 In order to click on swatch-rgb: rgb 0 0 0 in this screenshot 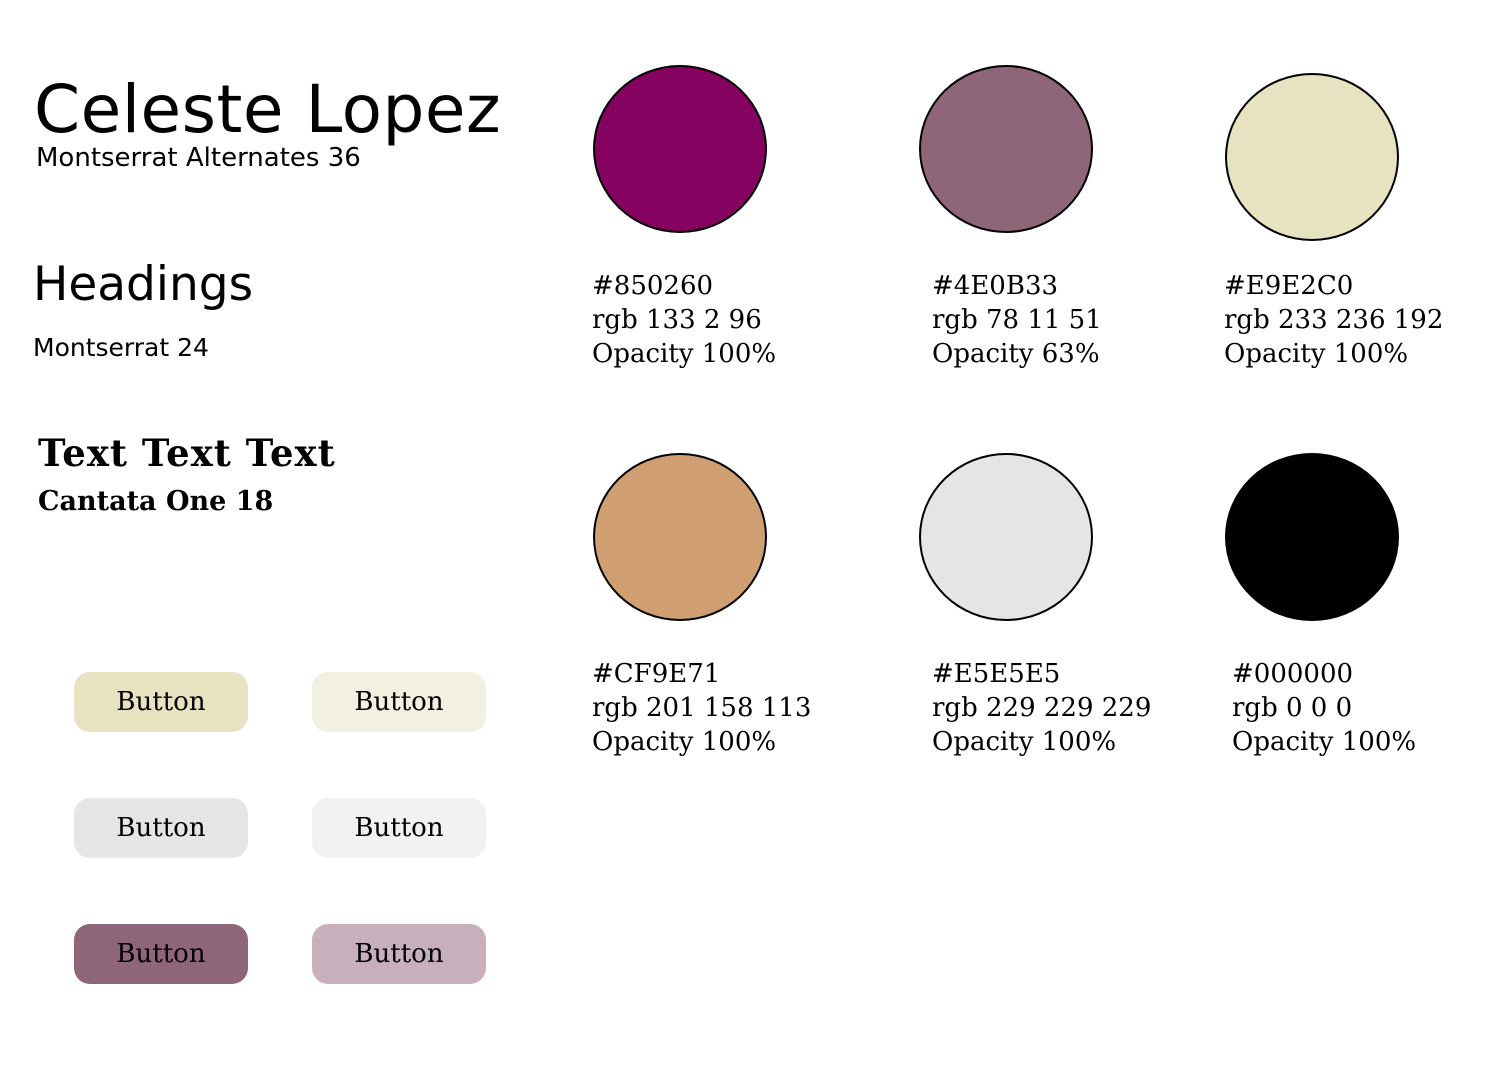, I will do `click(1292, 708)`.